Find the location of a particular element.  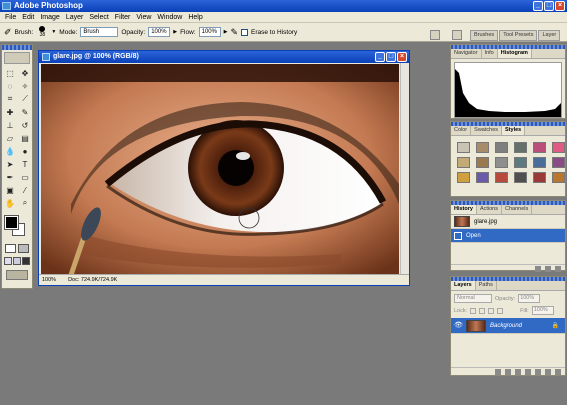

blur-tool-icon: 💧 is located at coordinates (10, 151).